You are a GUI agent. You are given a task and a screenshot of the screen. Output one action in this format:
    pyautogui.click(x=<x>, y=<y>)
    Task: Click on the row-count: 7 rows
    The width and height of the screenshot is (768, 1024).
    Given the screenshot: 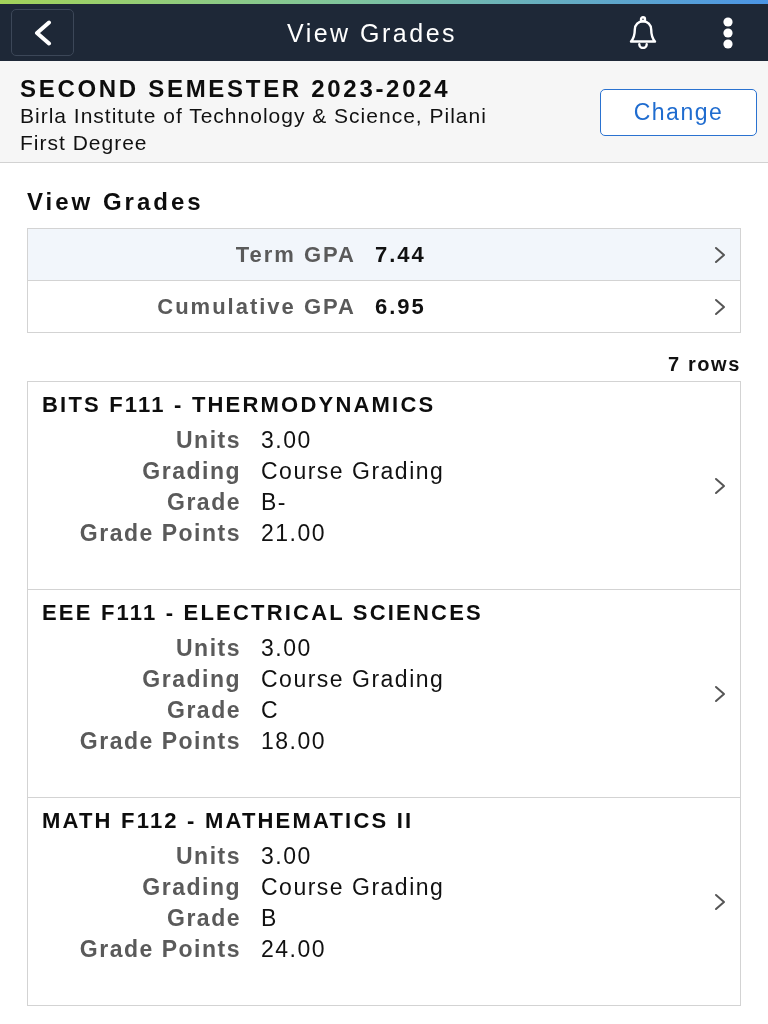 What is the action you would take?
    pyautogui.click(x=704, y=364)
    